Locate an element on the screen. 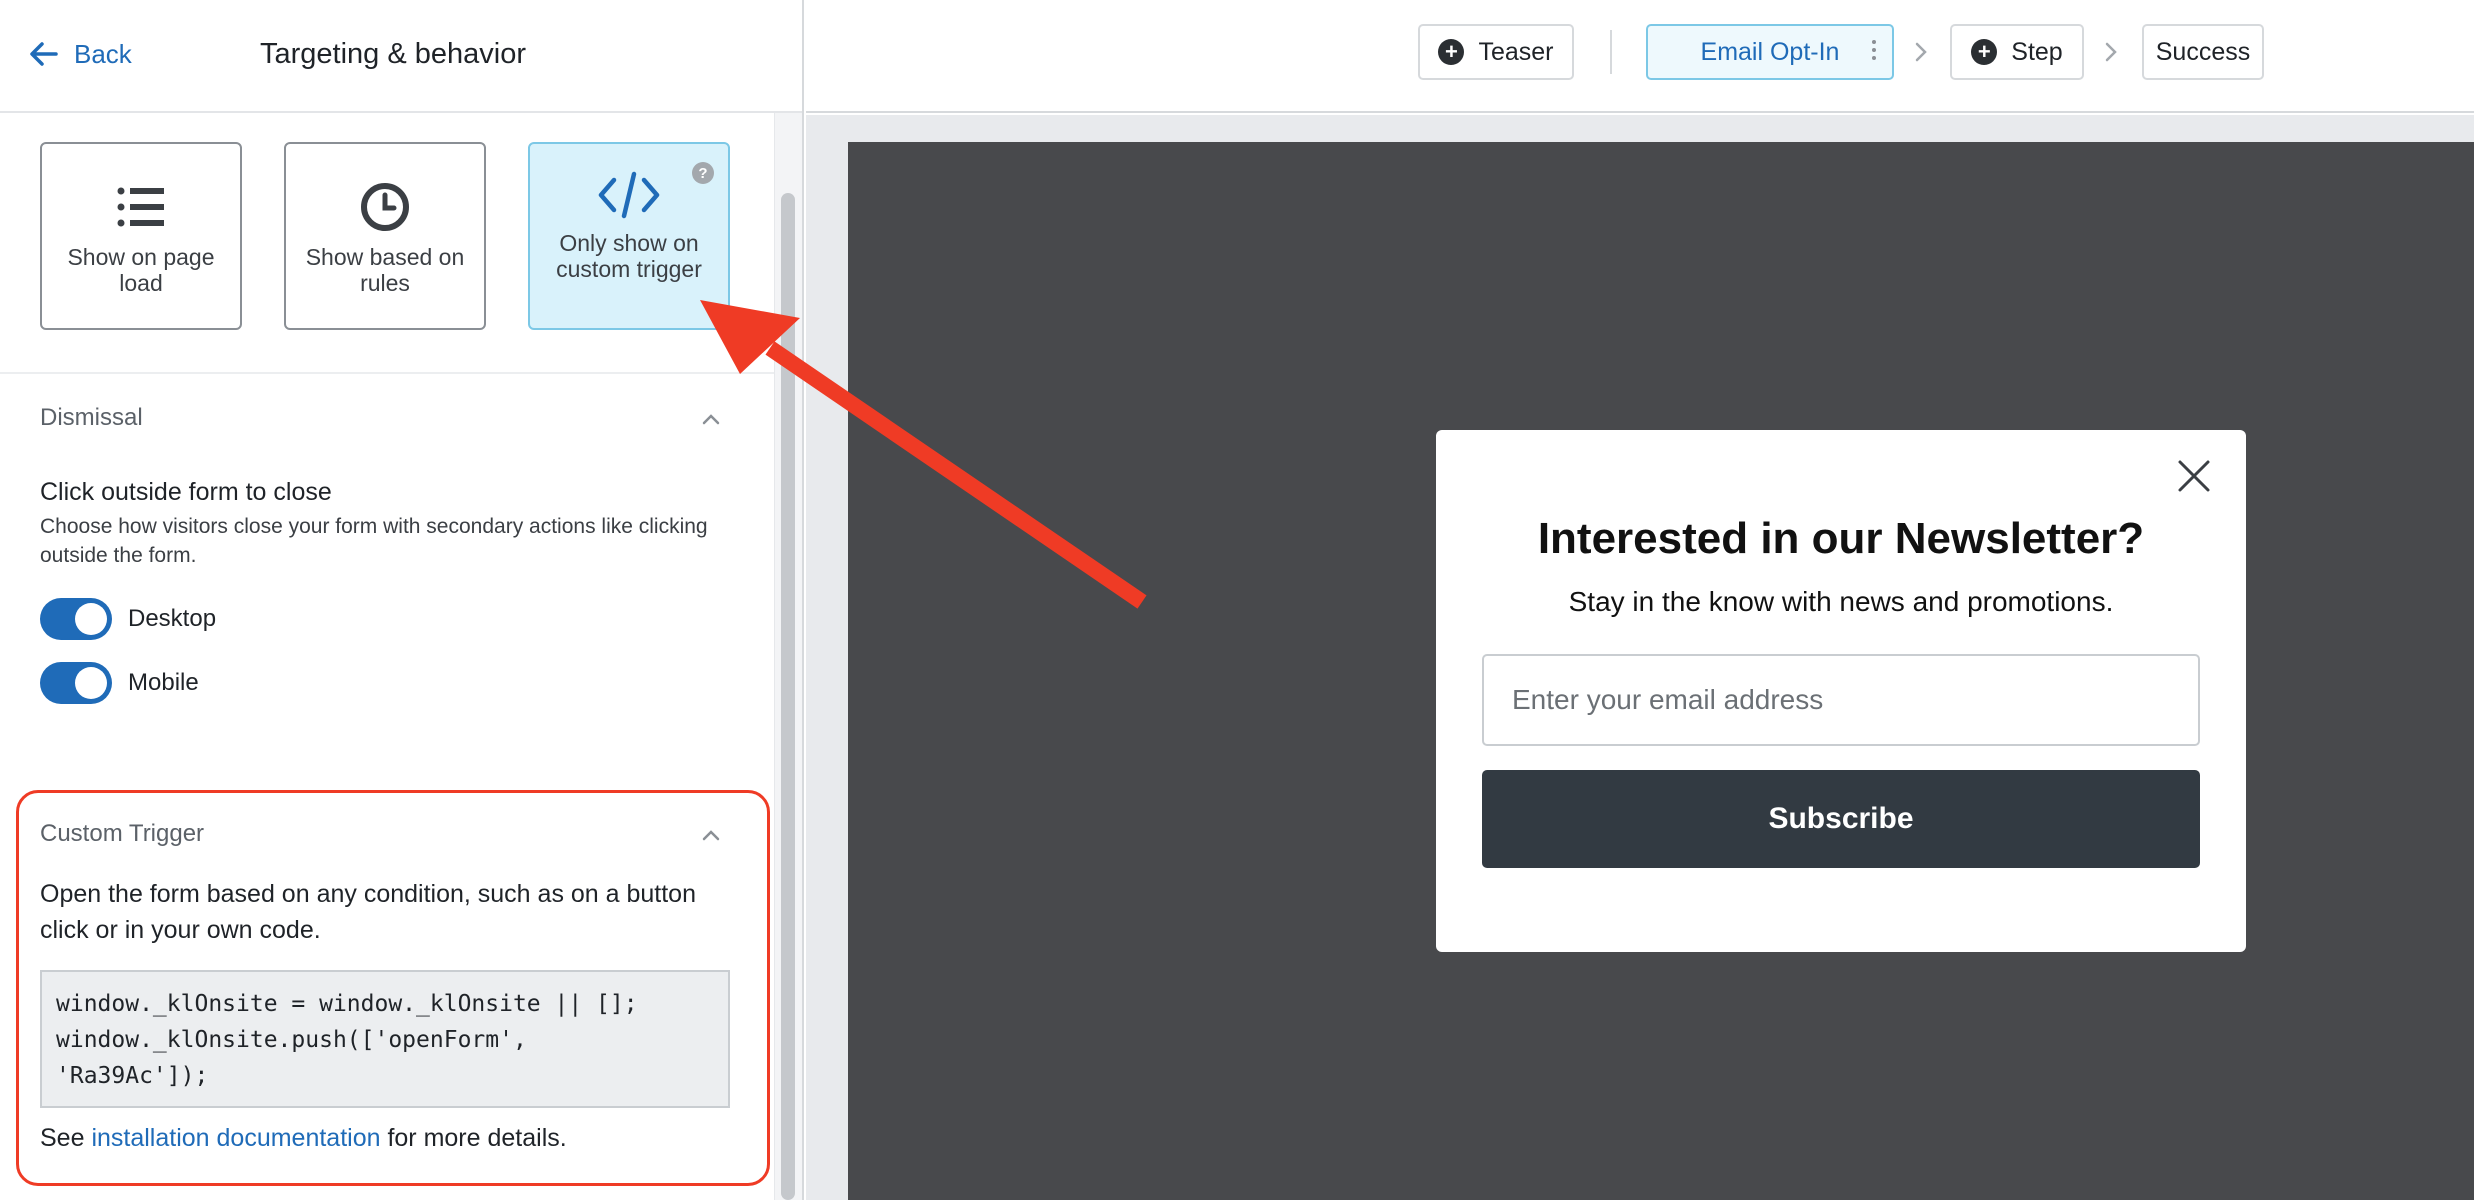  installation-documentation-link: installation documentation is located at coordinates (235, 1138).